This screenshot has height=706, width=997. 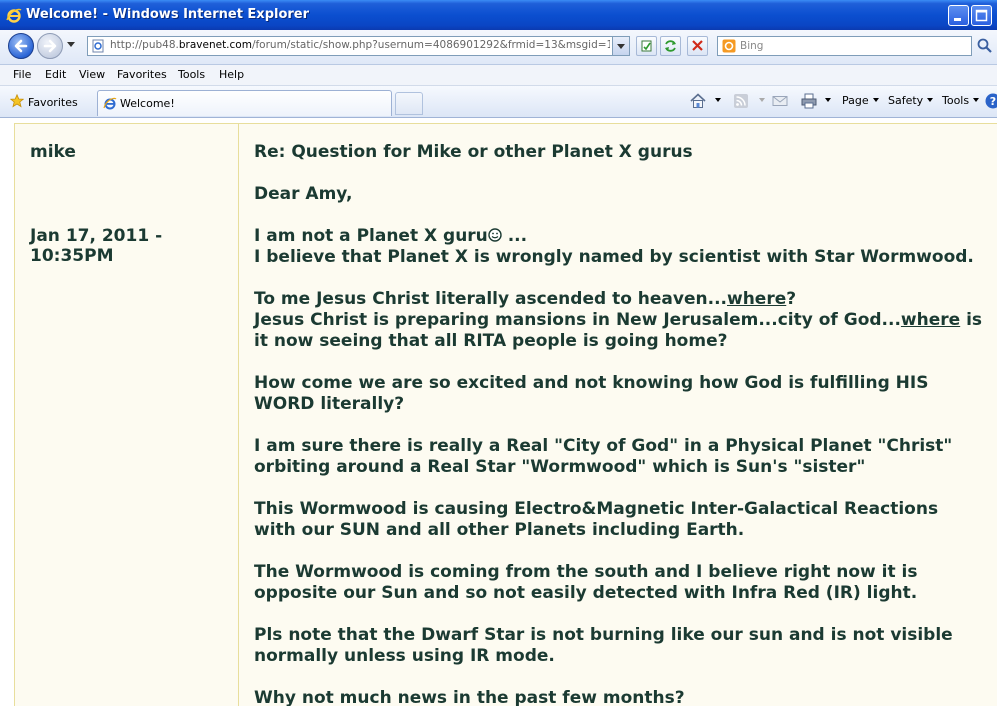 What do you see at coordinates (303, 194) in the screenshot?
I see `post-greeting: Dear Amy,` at bounding box center [303, 194].